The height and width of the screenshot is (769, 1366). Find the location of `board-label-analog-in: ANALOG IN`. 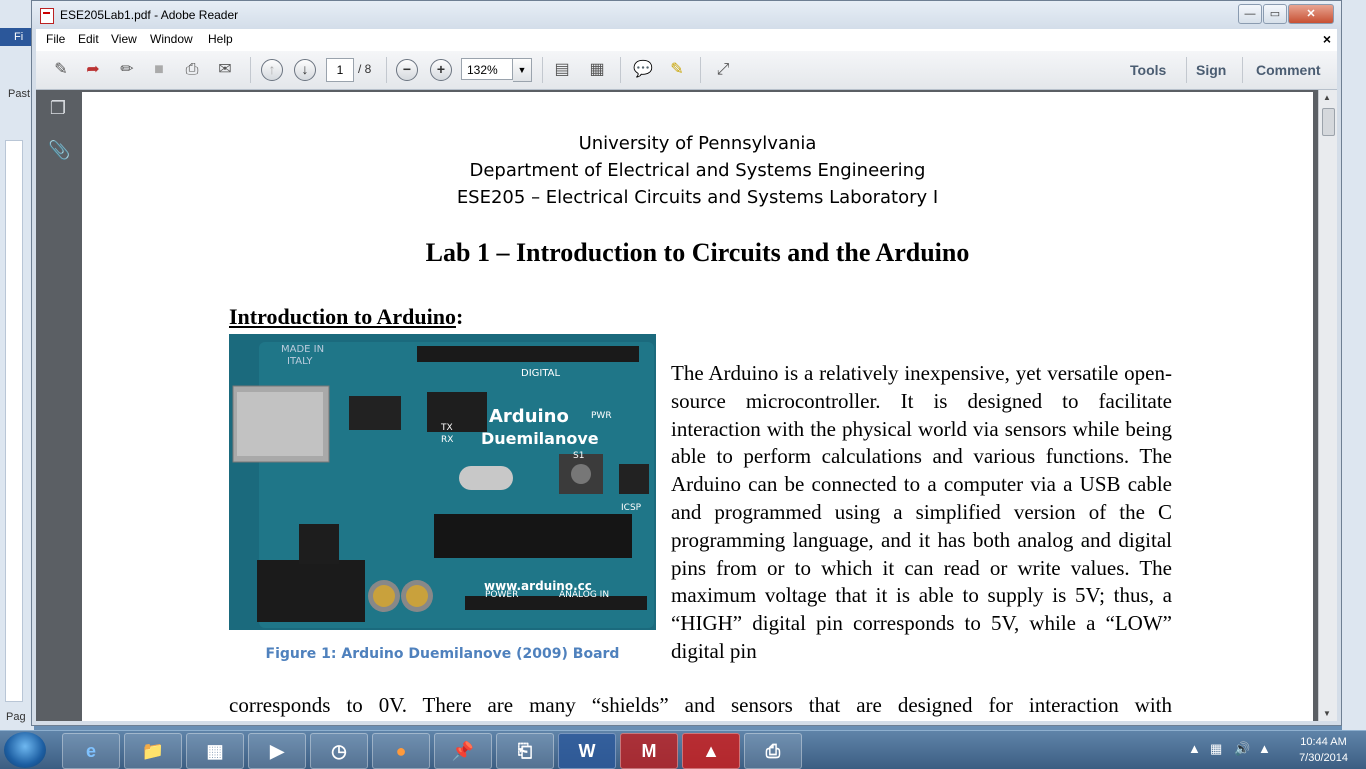

board-label-analog-in: ANALOG IN is located at coordinates (584, 595).